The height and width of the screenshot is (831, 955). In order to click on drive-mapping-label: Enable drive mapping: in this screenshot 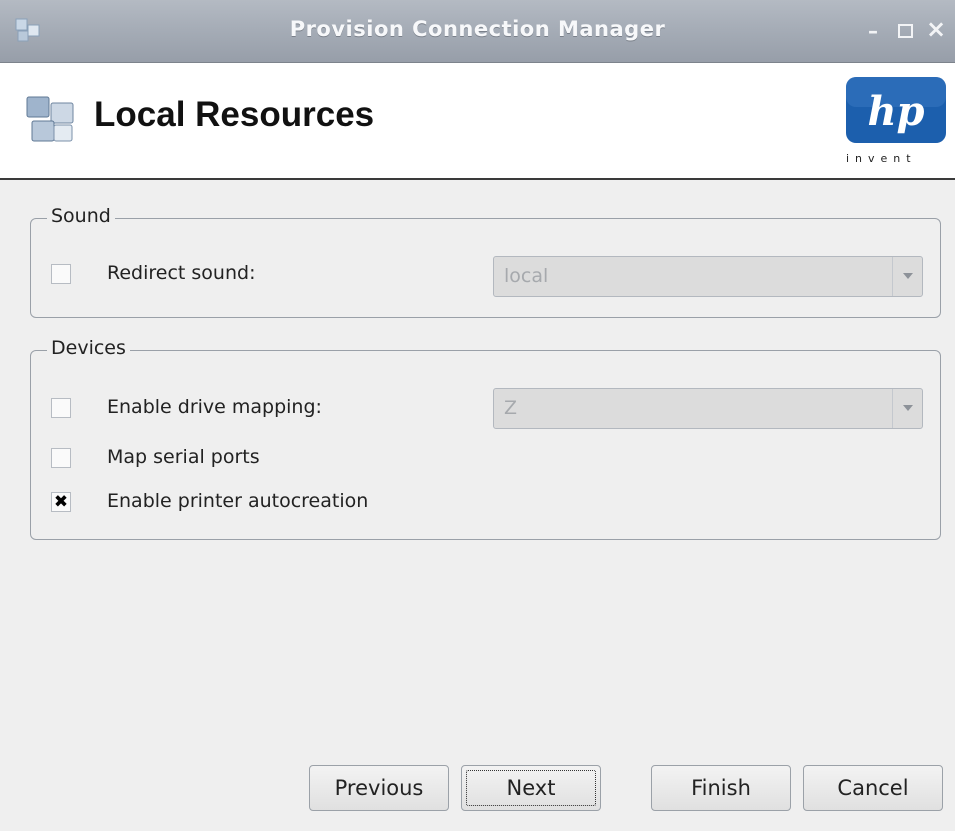, I will do `click(214, 407)`.